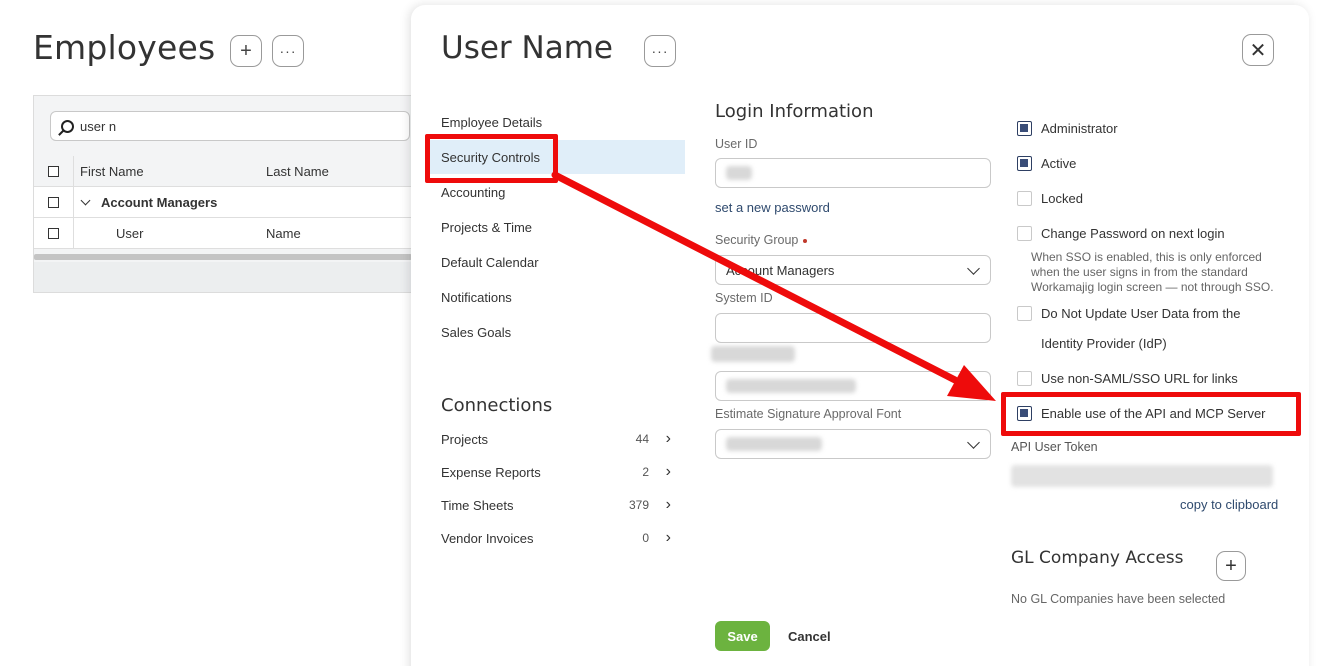 The image size is (1320, 666). I want to click on redacted-label, so click(753, 356).